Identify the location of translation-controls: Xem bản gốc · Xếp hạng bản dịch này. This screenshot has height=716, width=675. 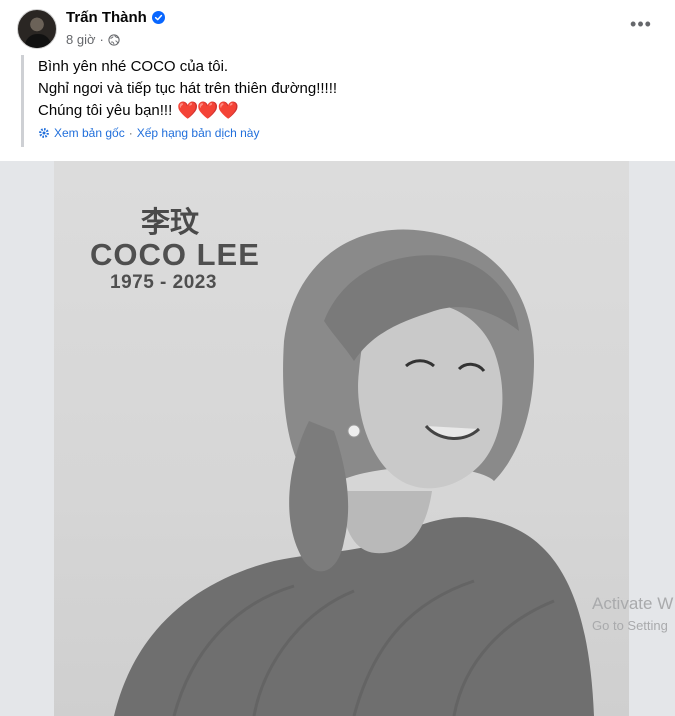
(148, 133).